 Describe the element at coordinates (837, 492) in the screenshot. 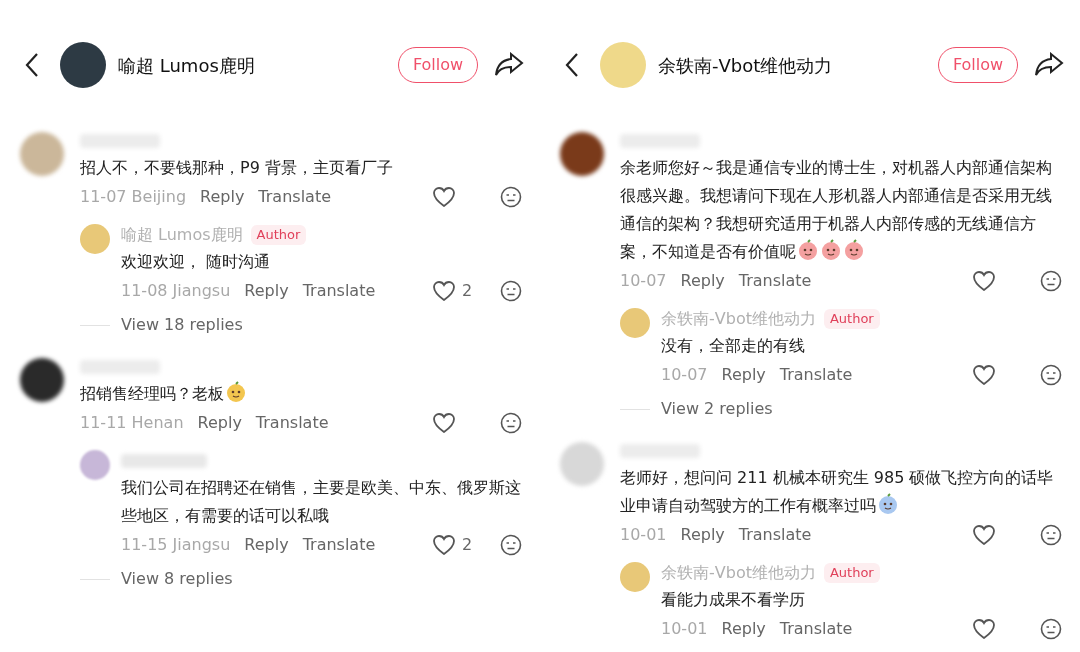

I see `comment-text: 老师好，想问问 211 机械本研究生 985 硕做飞控方向的话毕业申请自动驾驶方的工作有概率过吗` at that location.